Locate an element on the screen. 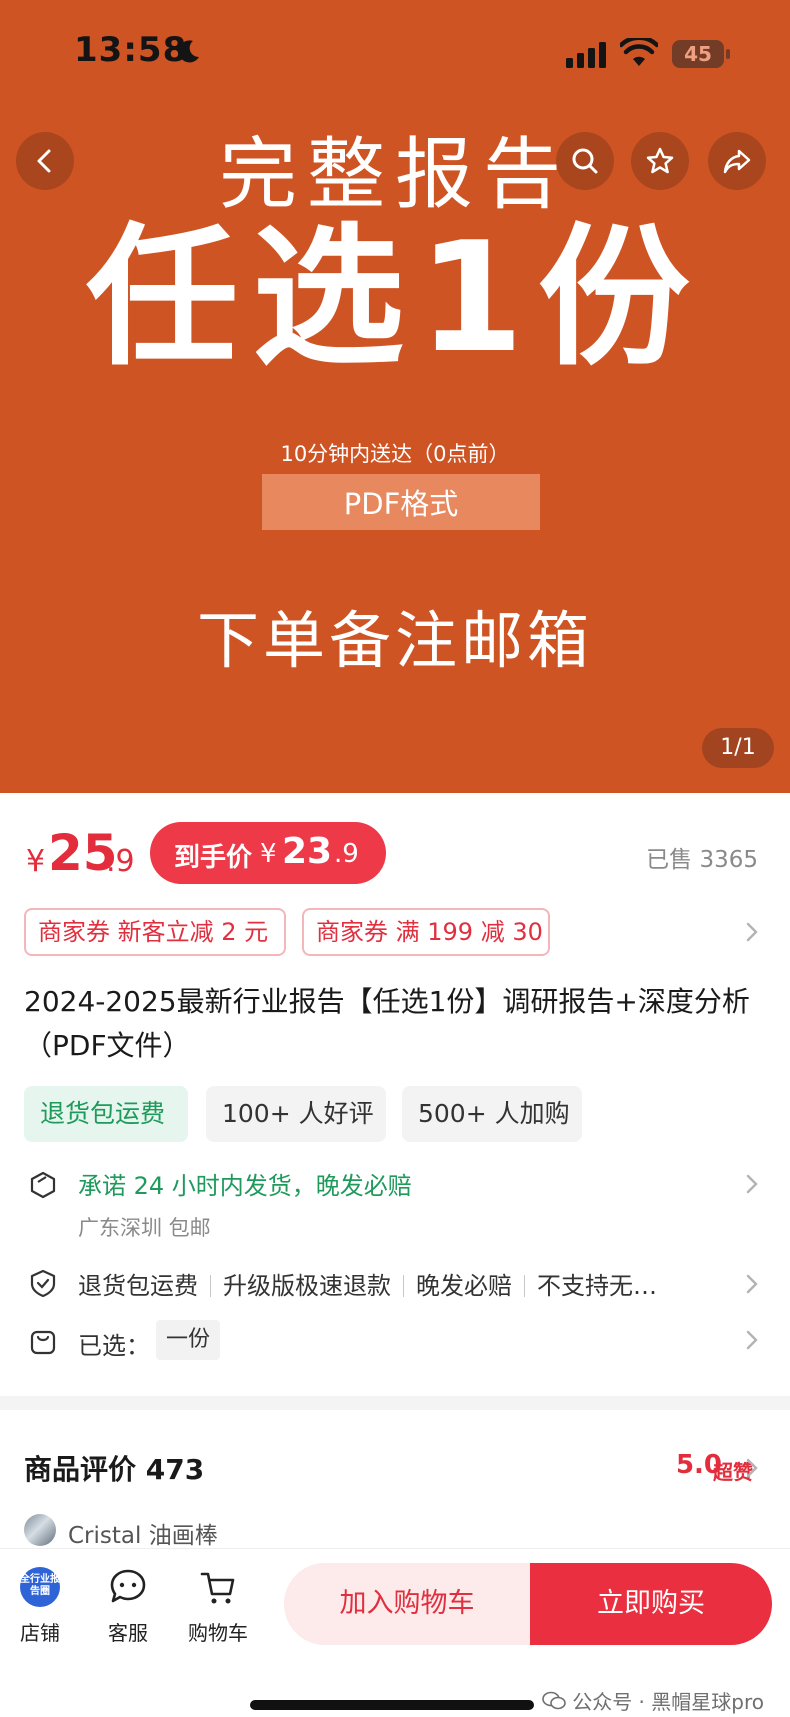 Image resolution: width=790 pixels, height=1717 pixels. battery-level: 45 is located at coordinates (698, 54).